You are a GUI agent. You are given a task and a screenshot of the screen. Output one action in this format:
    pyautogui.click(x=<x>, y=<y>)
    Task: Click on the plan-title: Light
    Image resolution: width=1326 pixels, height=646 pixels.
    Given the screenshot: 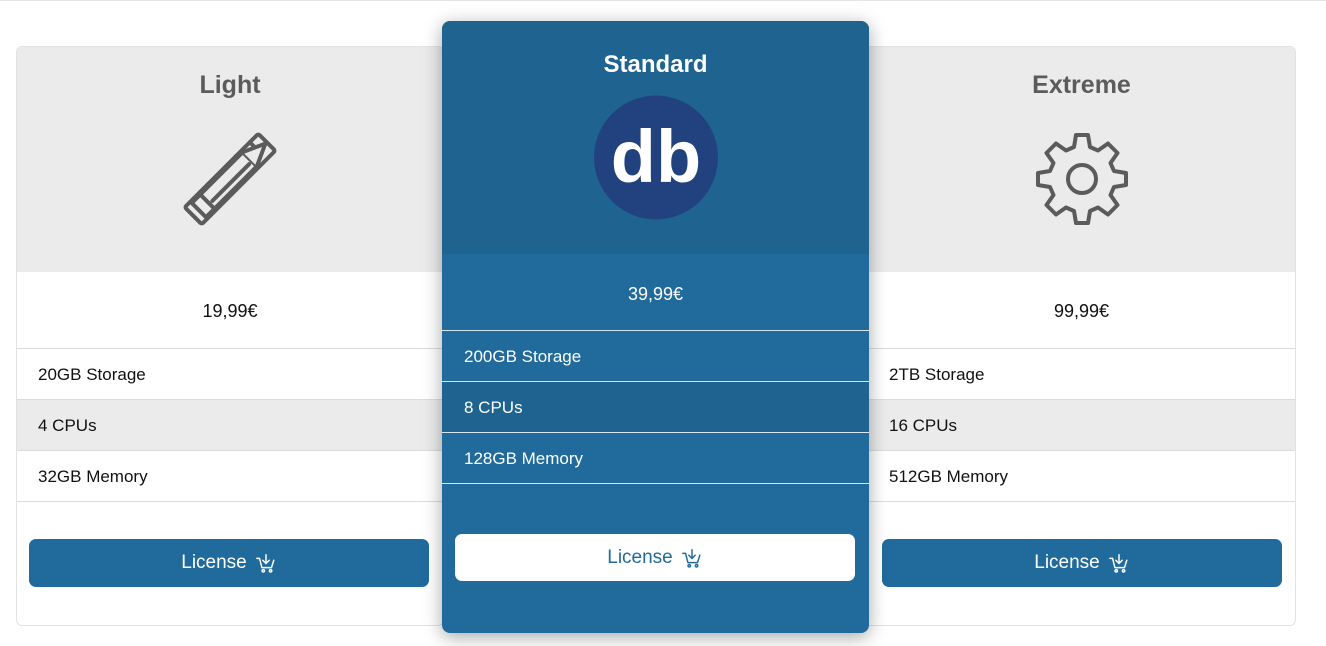 What is the action you would take?
    pyautogui.click(x=230, y=85)
    